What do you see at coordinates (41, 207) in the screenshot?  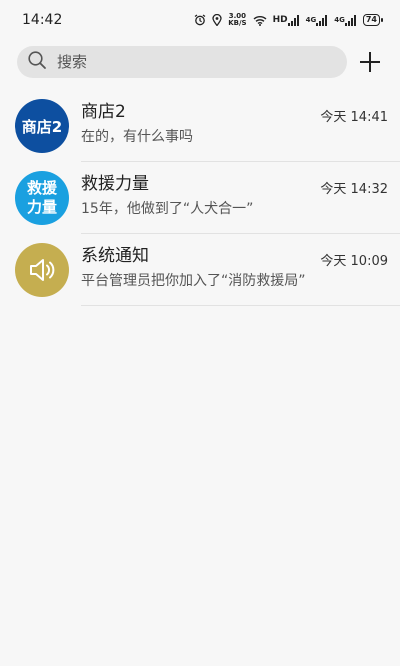 I see `avatar-text-line2: 力量` at bounding box center [41, 207].